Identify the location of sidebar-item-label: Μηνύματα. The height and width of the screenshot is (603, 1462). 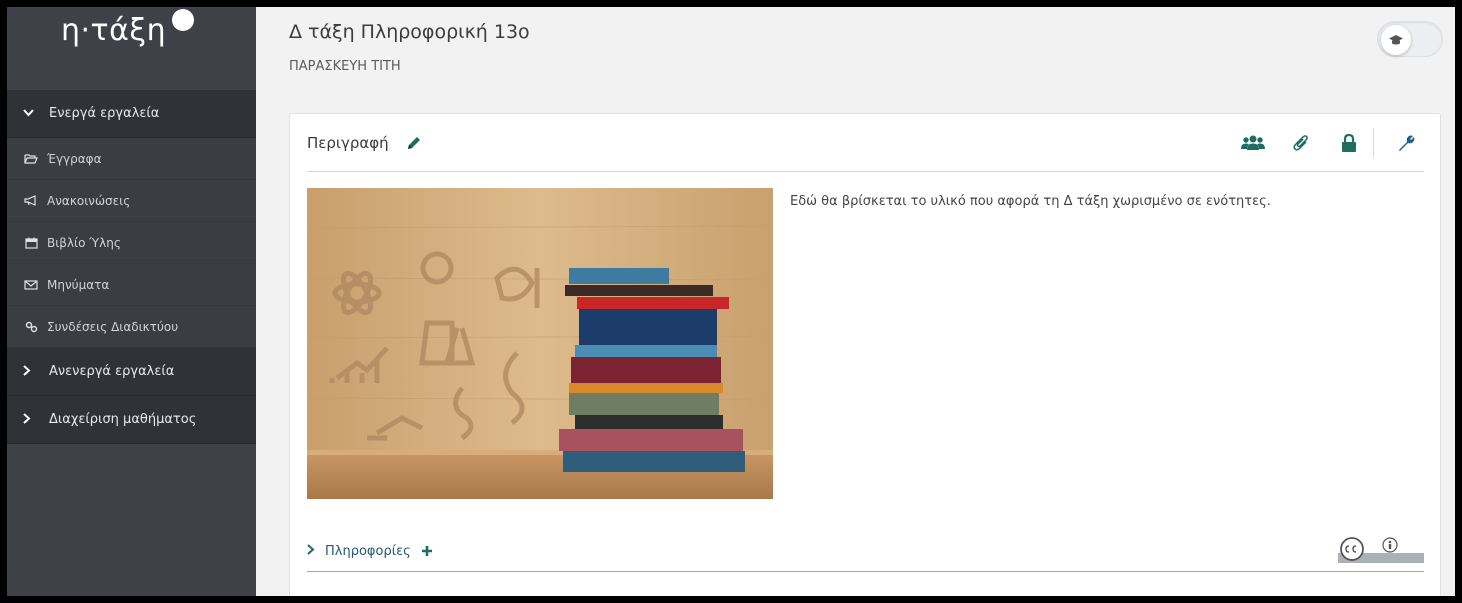
(78, 284).